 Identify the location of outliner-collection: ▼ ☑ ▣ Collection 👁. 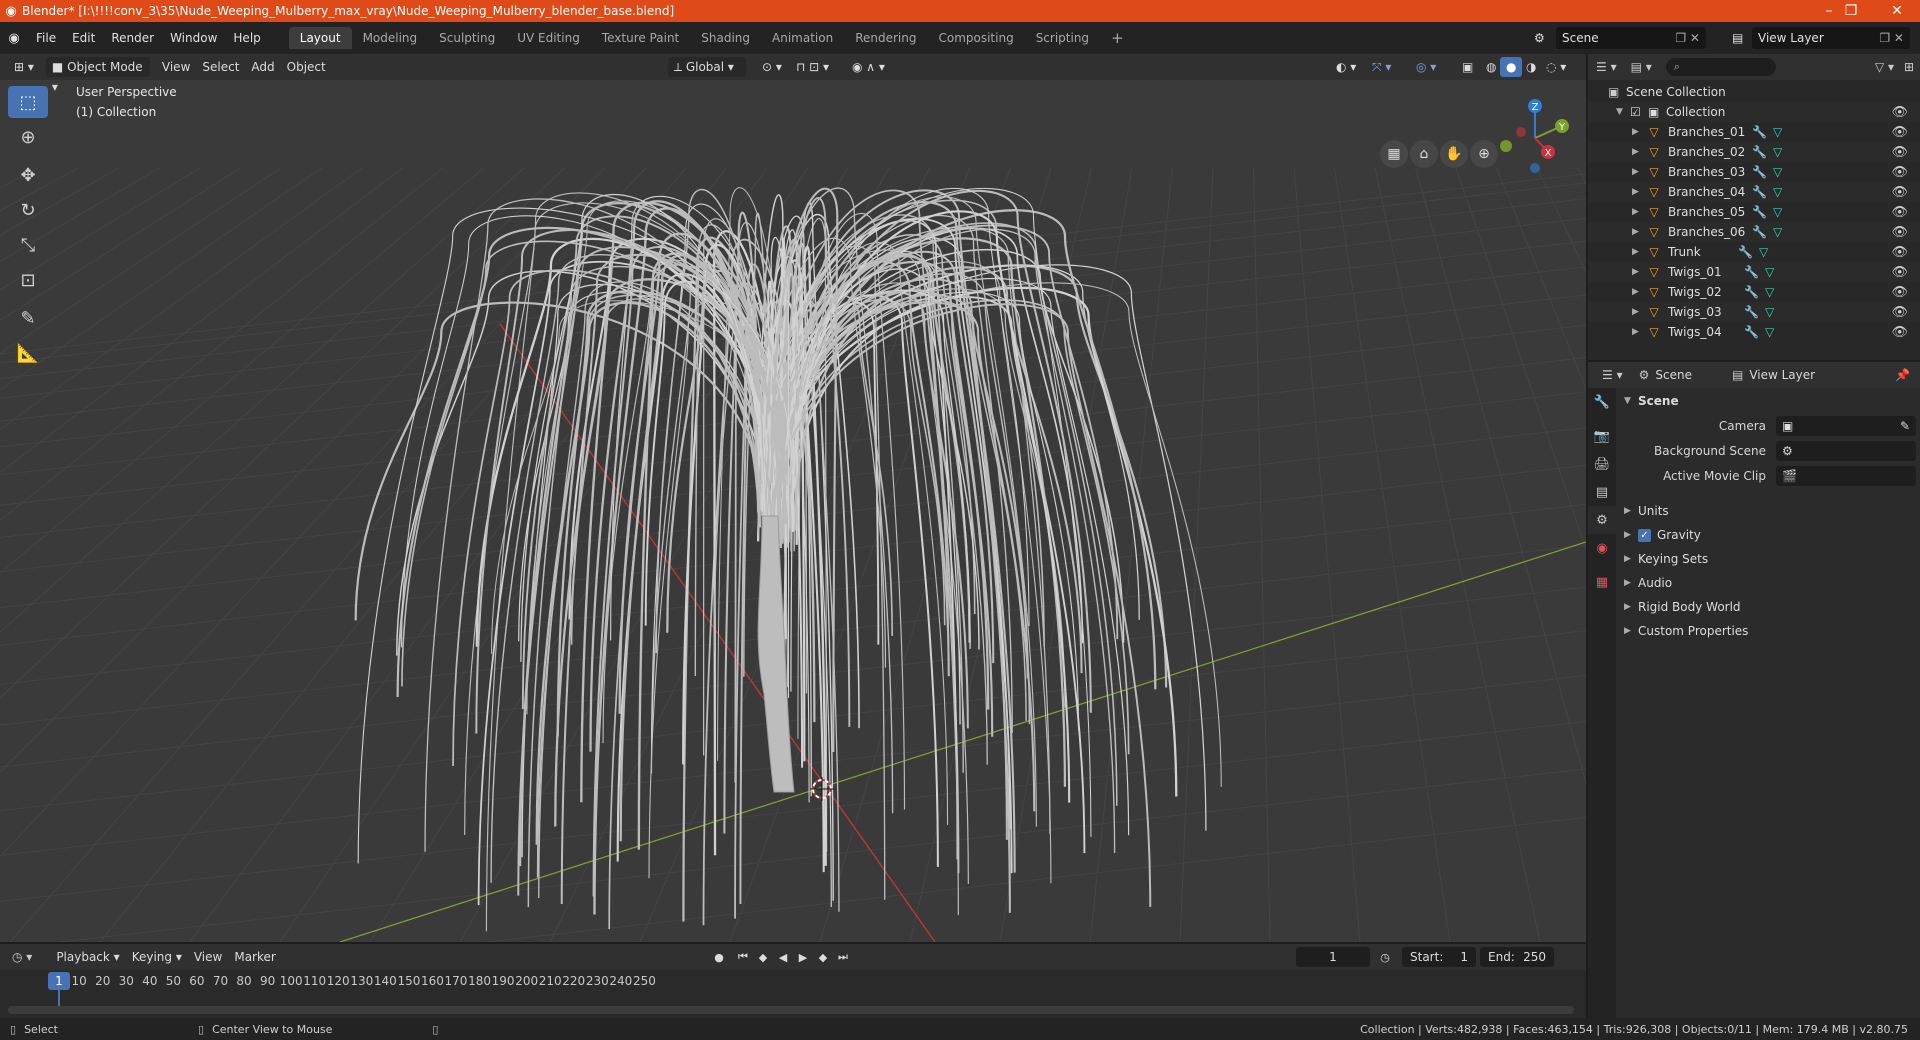
(1754, 112).